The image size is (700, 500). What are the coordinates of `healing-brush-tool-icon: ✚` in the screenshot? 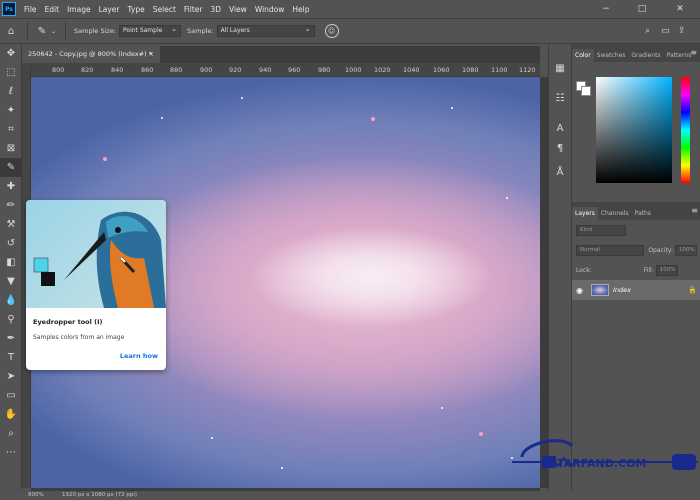 It's located at (11, 186).